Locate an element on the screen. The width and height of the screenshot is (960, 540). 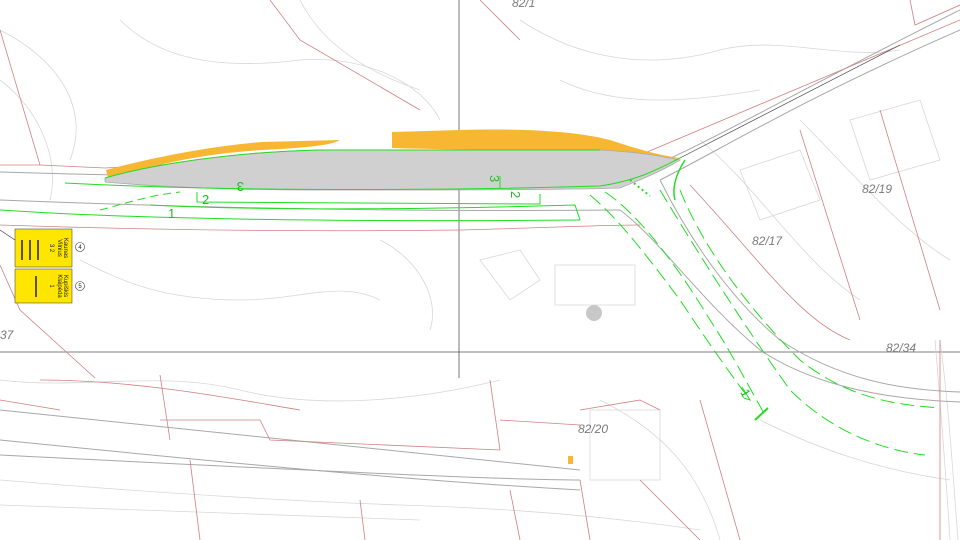
sign-pointer-line is located at coordinates (8, 235).